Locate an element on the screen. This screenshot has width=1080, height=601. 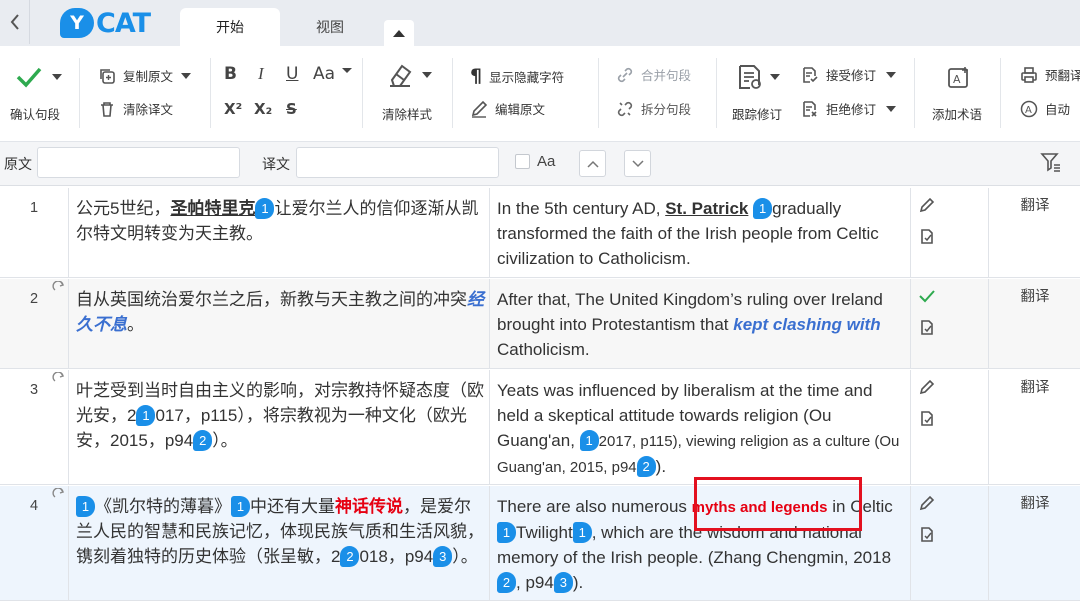
target-filter-input is located at coordinates (397, 162).